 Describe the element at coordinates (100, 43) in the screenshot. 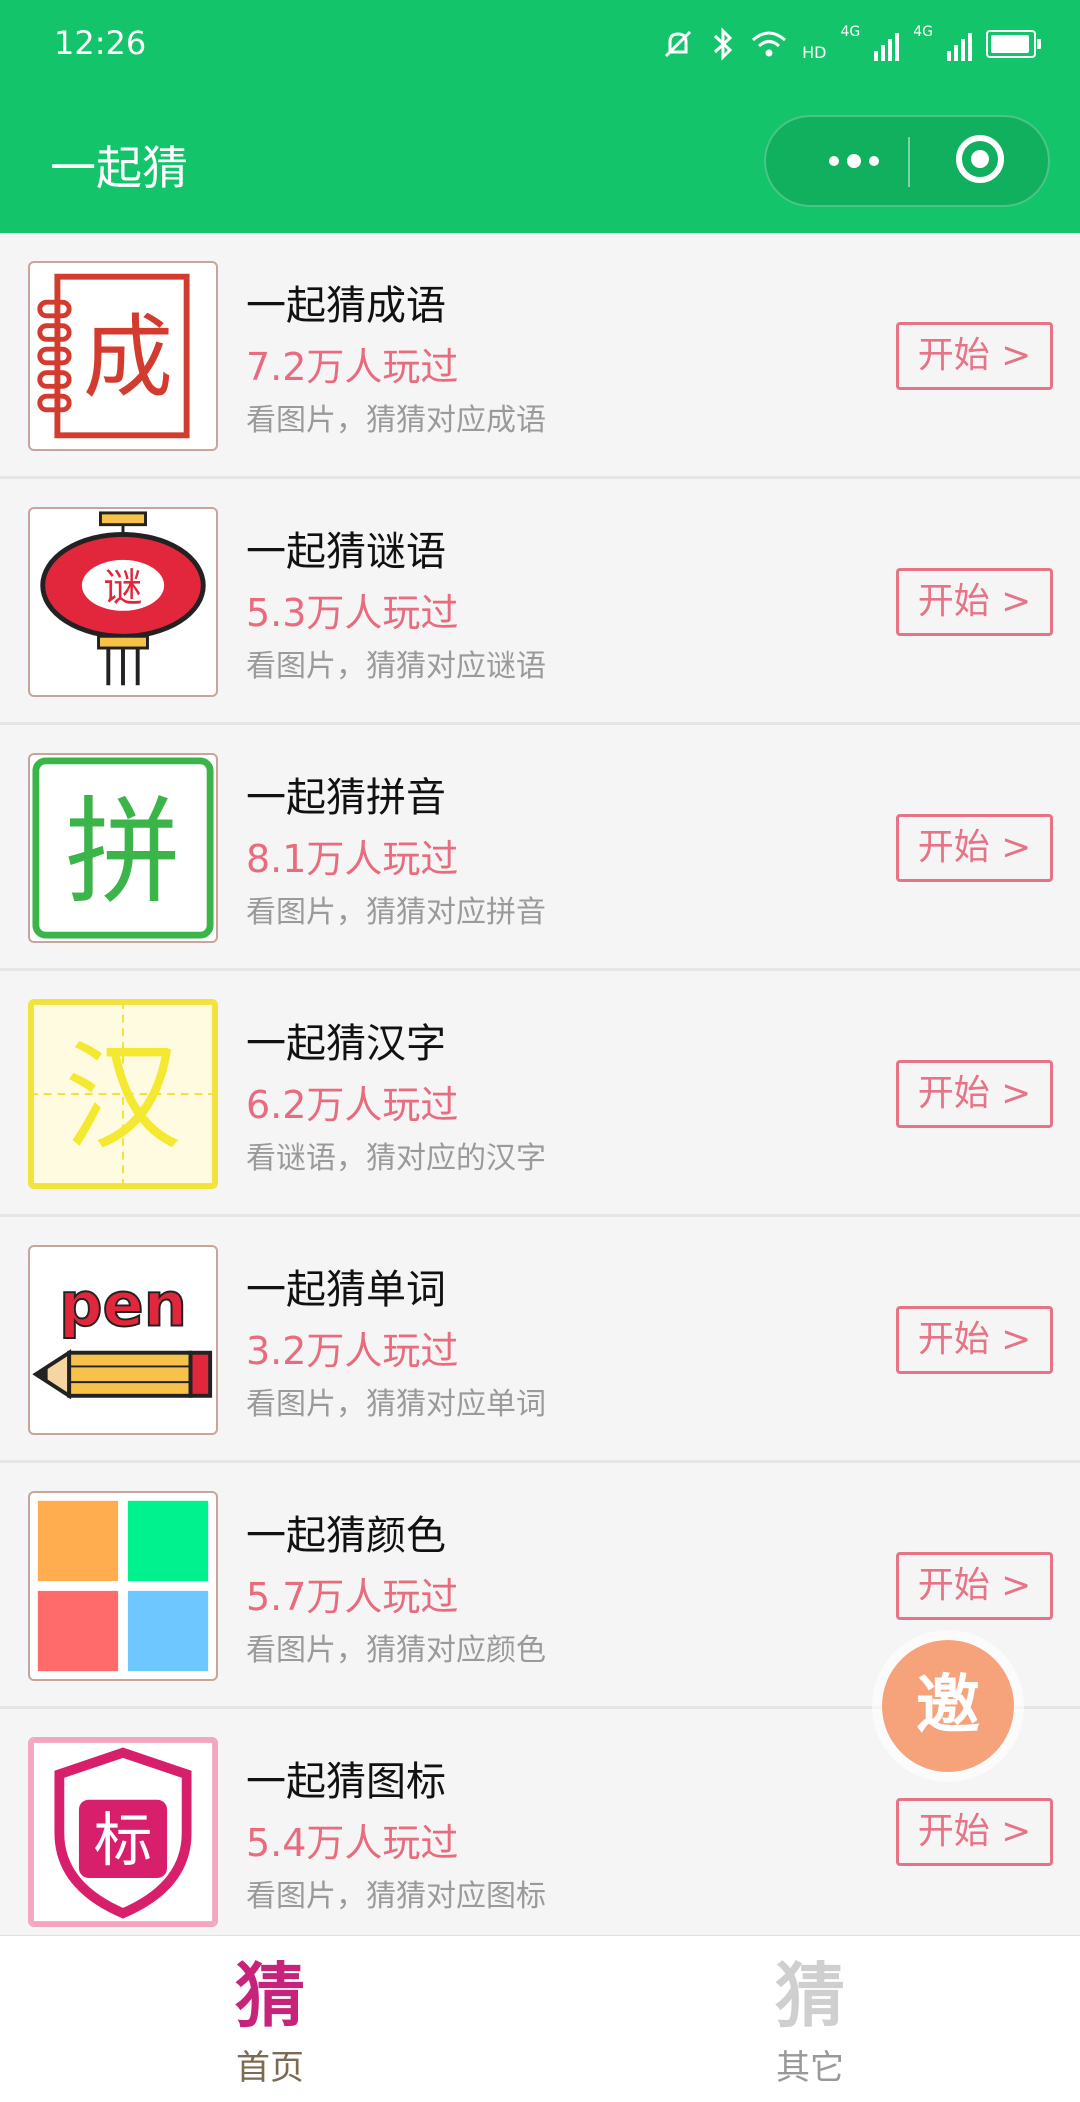

I see `status-time: 12:26` at that location.